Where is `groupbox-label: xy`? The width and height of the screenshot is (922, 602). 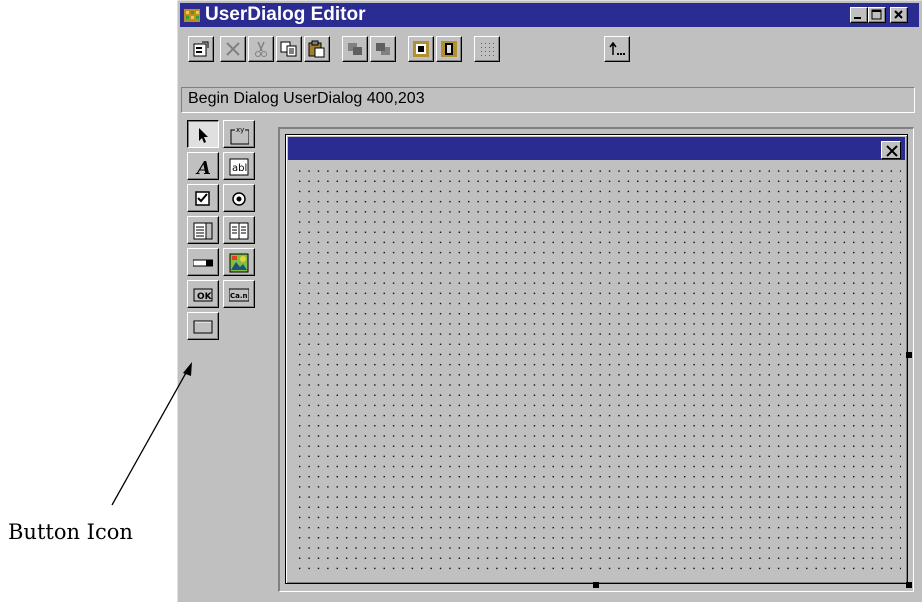 groupbox-label: xy is located at coordinates (240, 130).